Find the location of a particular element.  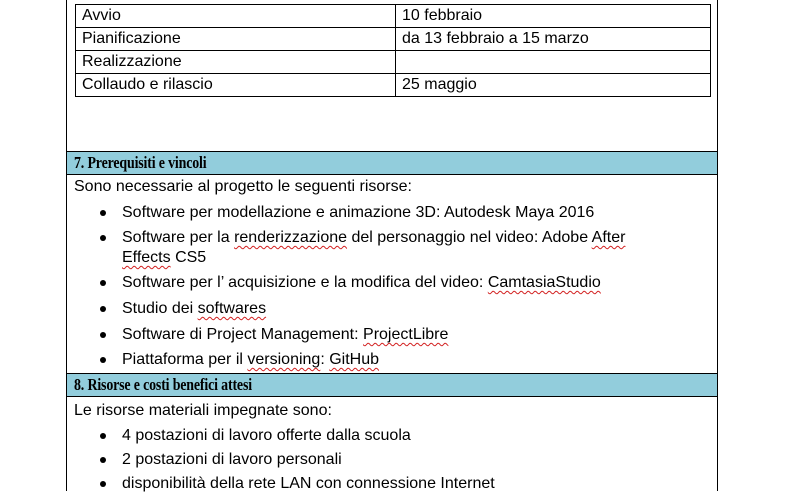

spellcheck-word: versioning is located at coordinates (283, 359).